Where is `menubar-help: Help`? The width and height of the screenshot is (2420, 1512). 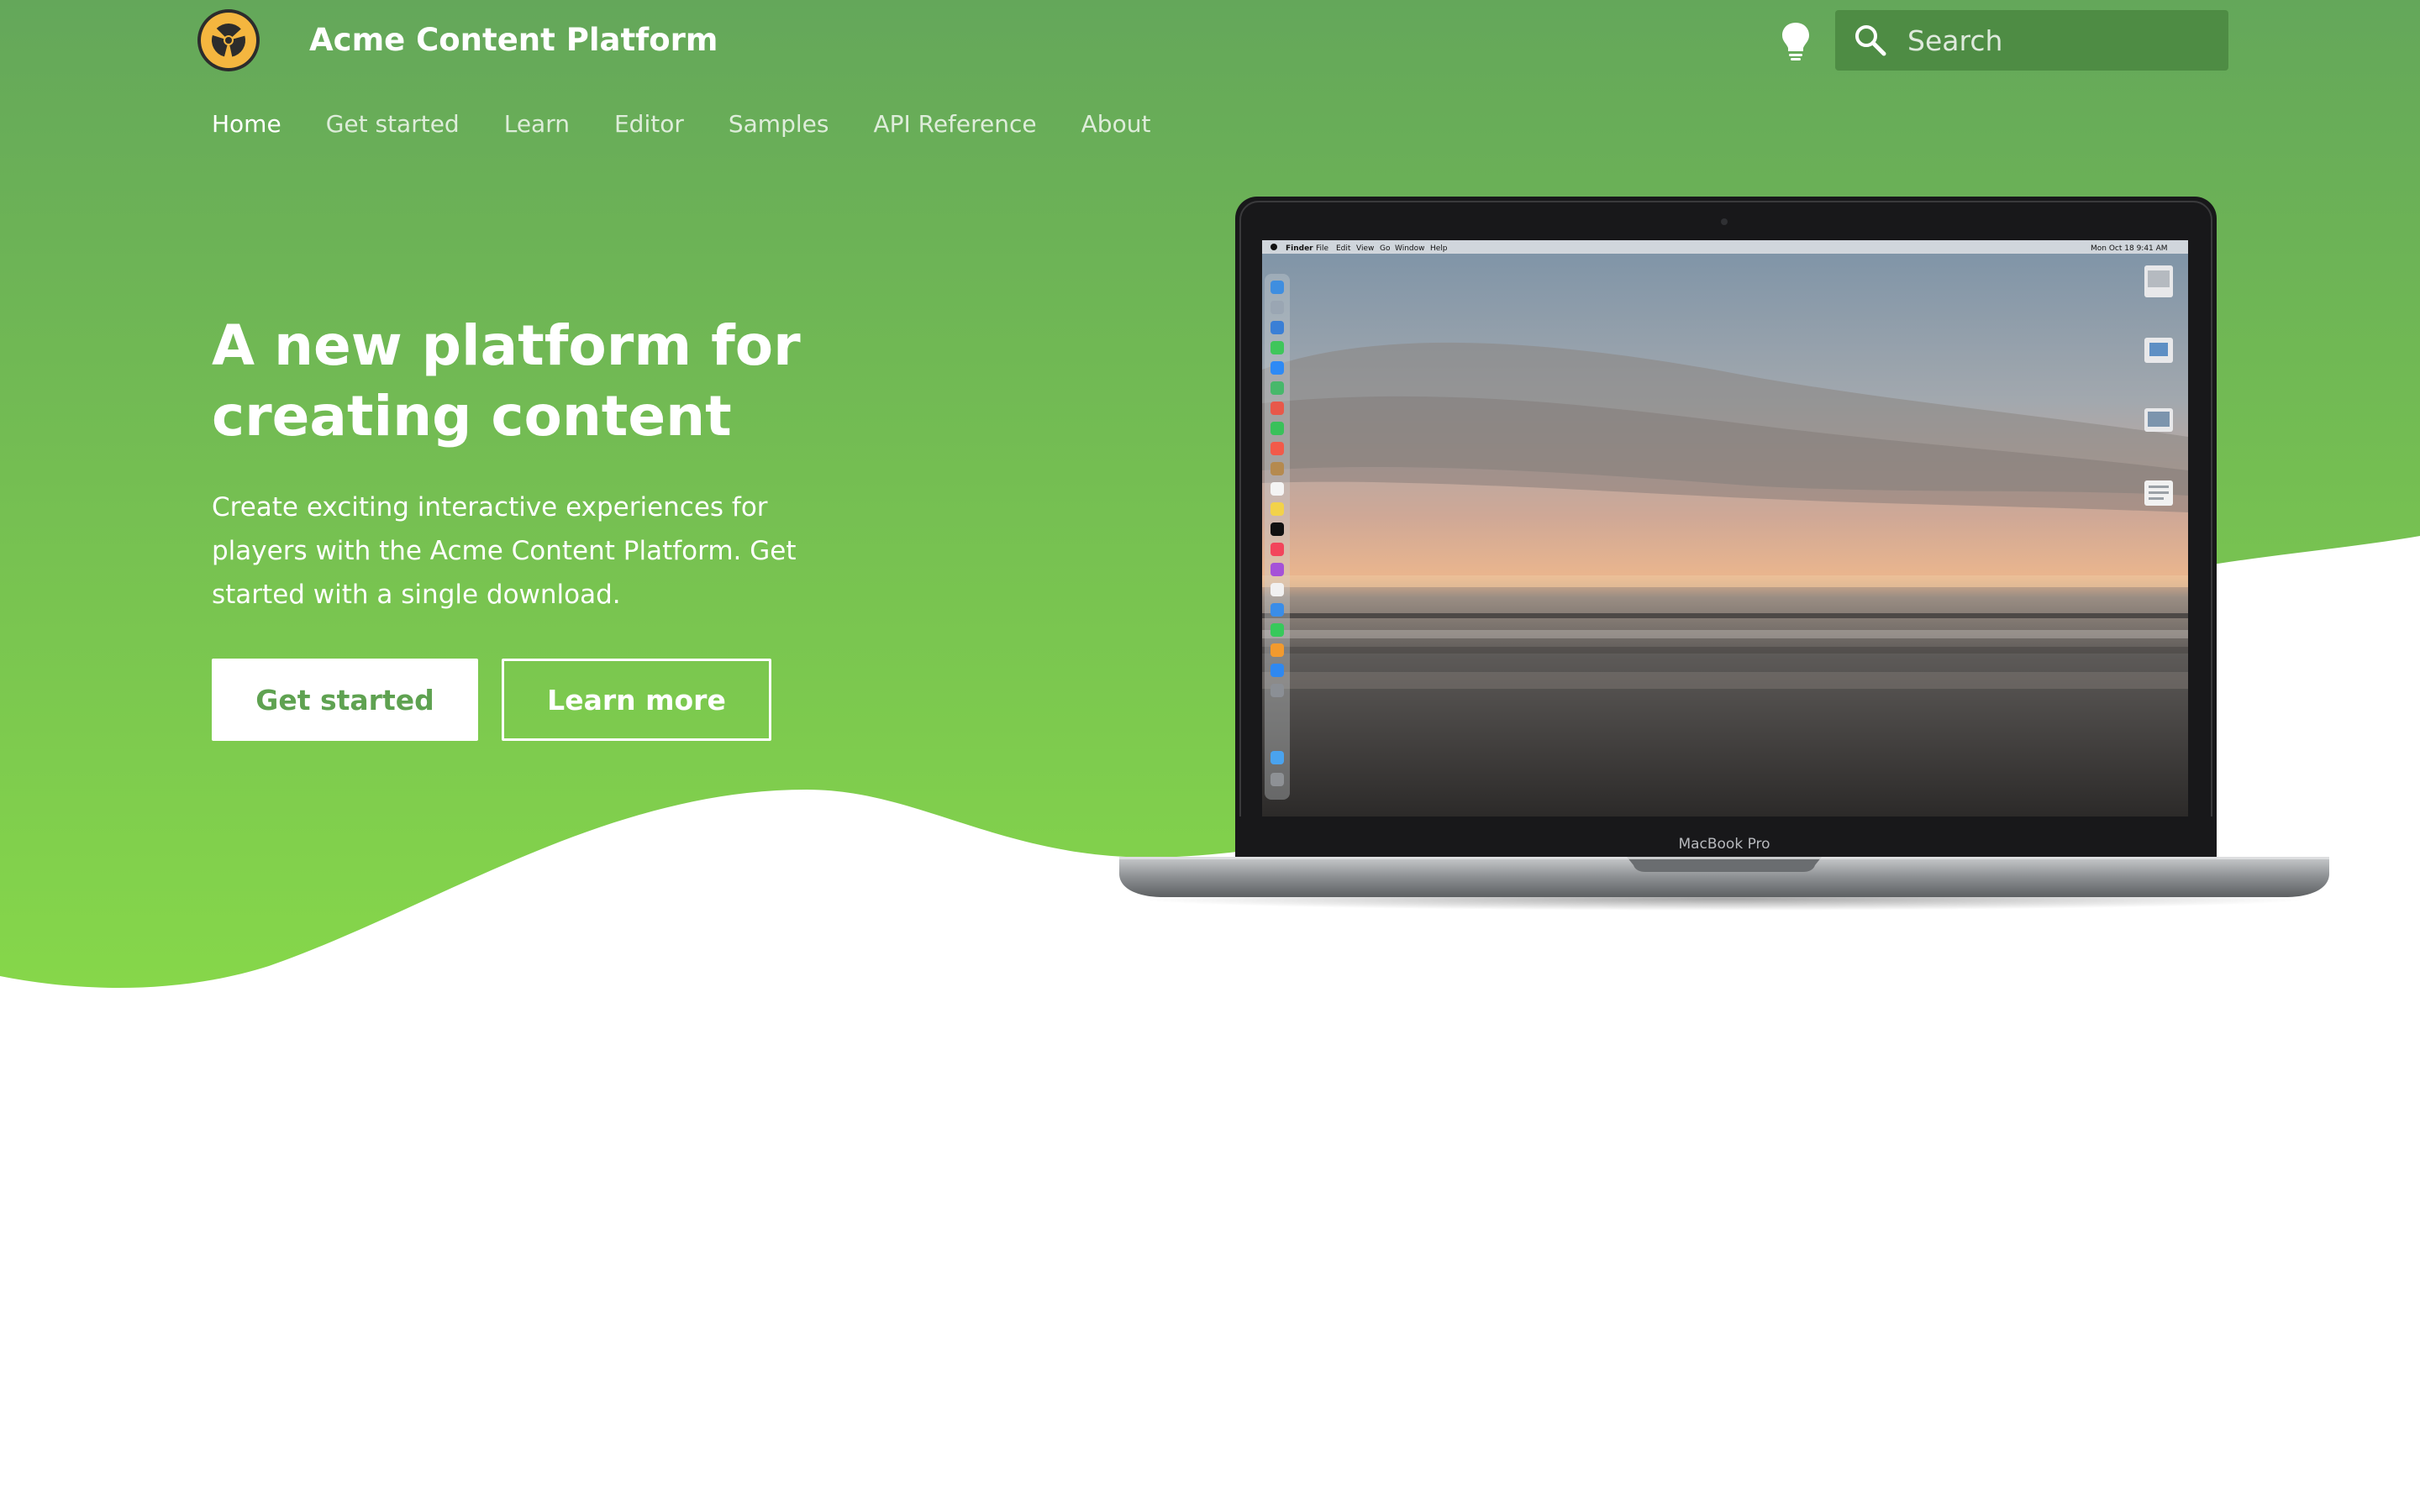
menubar-help: Help is located at coordinates (1439, 248).